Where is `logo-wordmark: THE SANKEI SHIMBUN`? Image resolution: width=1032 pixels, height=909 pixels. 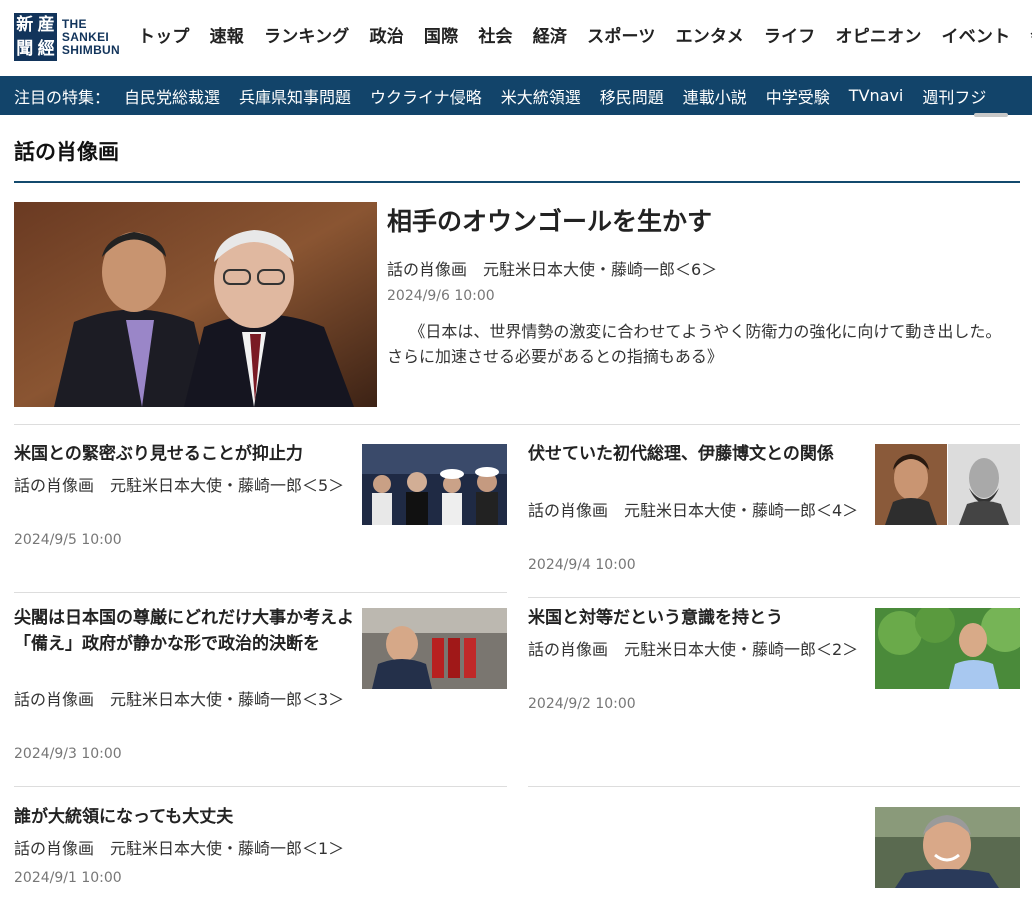
logo-wordmark: THE SANKEI SHIMBUN is located at coordinates (90, 36).